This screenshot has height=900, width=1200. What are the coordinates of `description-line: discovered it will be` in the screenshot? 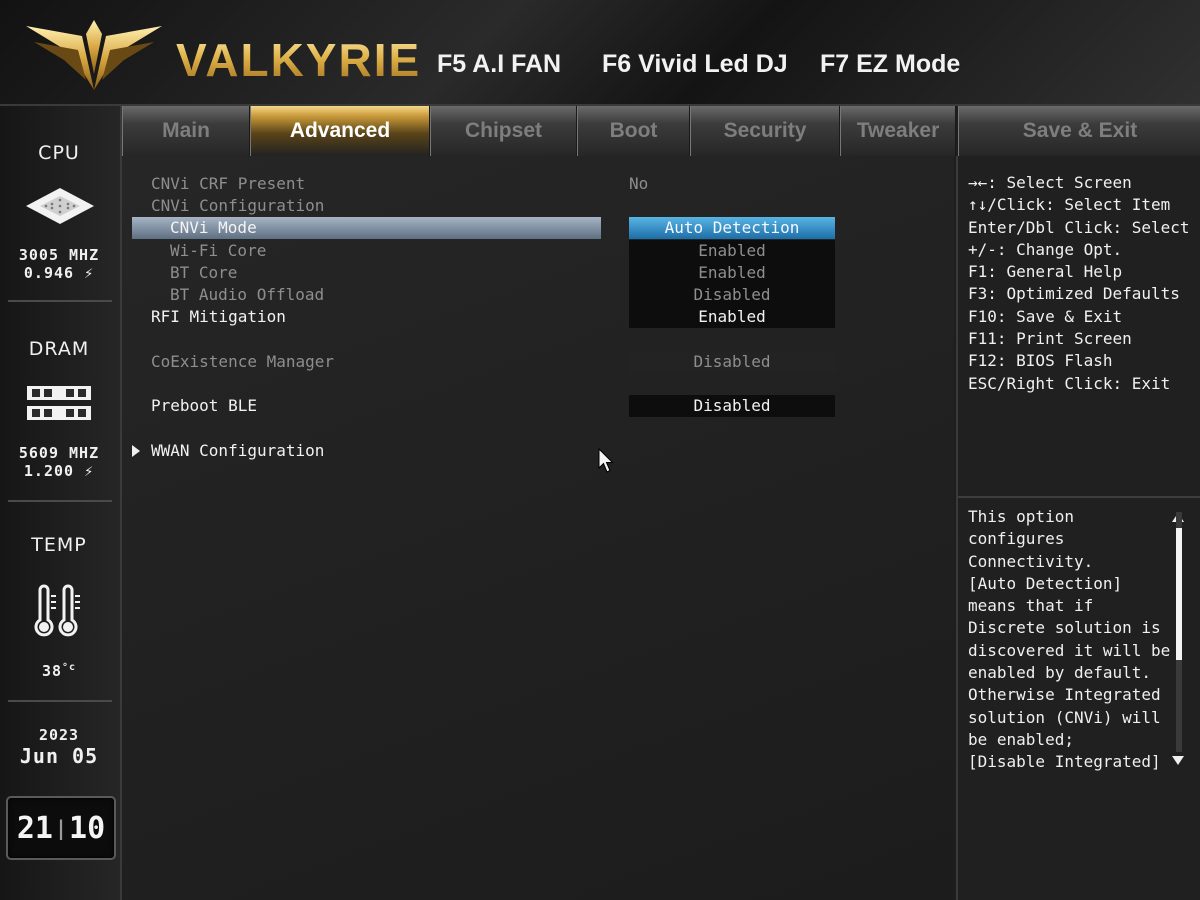 It's located at (1069, 650).